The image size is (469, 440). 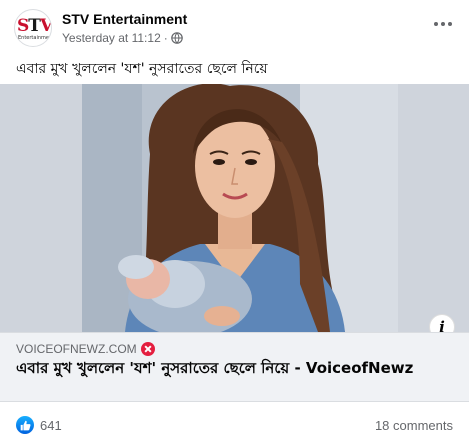 I want to click on stv-logo: STV, so click(x=34, y=26).